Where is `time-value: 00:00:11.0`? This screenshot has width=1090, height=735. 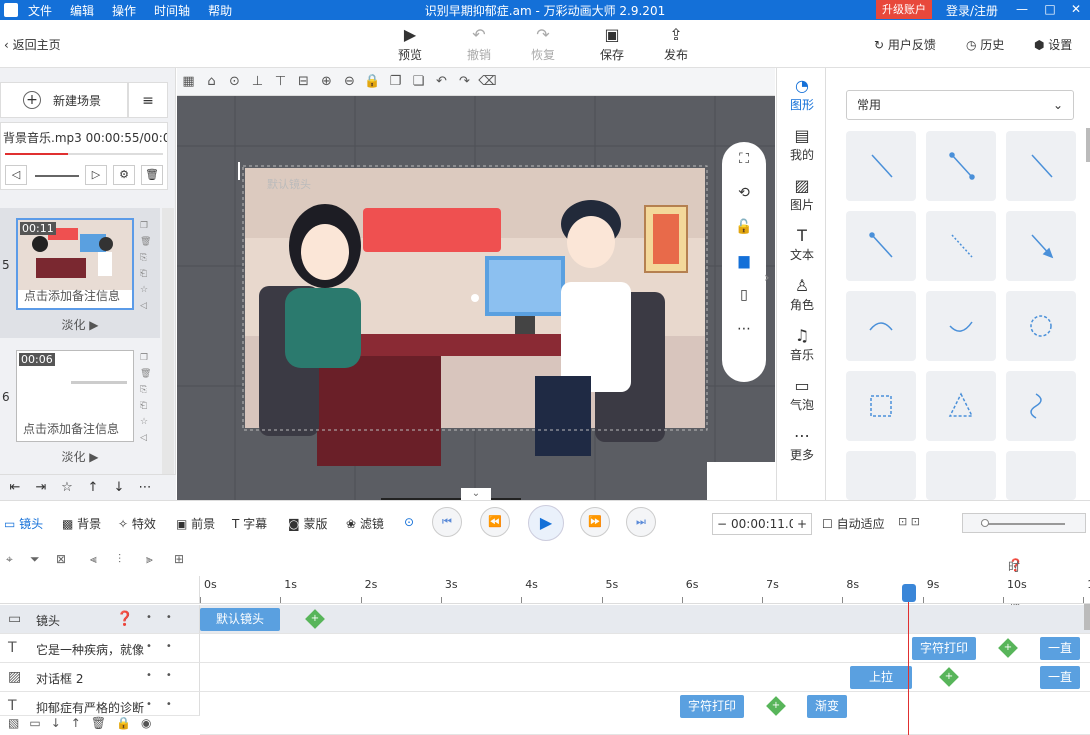
time-value: 00:00:11.0 is located at coordinates (762, 524).